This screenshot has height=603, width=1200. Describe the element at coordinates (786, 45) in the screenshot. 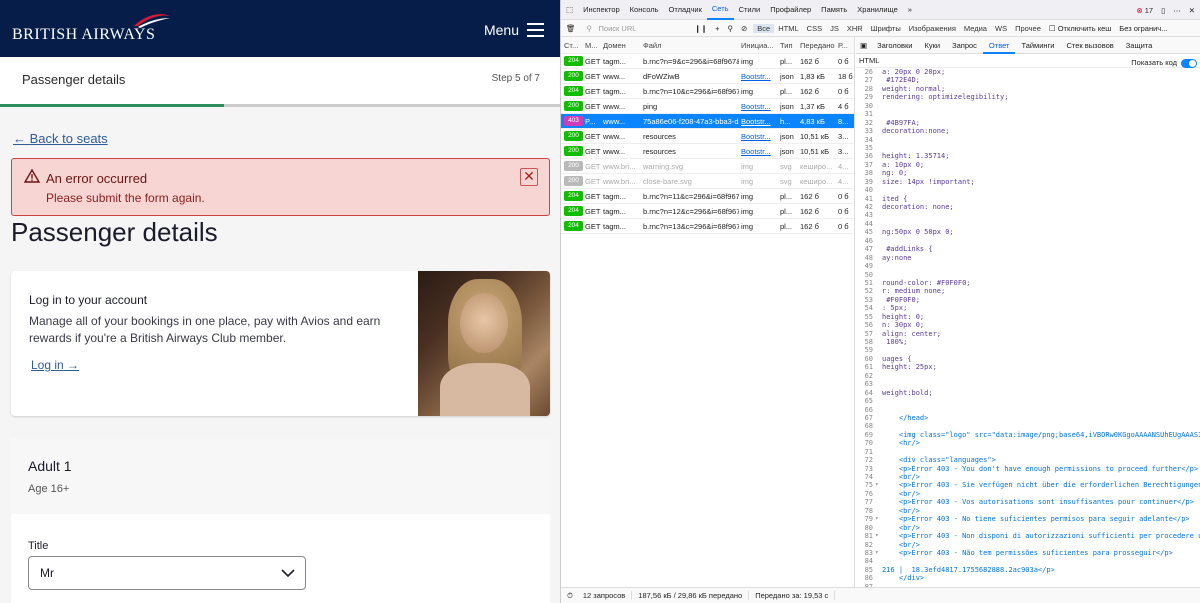

I see `column-header: Тип` at that location.